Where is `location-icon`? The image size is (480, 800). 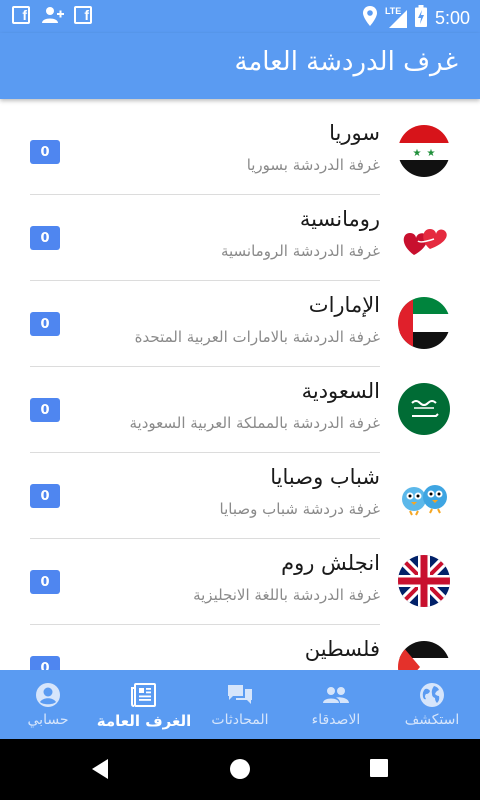
location-icon is located at coordinates (369, 18).